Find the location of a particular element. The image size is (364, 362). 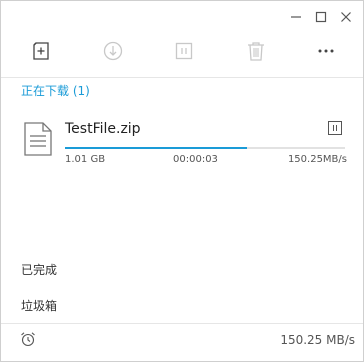

delete-button is located at coordinates (256, 51).